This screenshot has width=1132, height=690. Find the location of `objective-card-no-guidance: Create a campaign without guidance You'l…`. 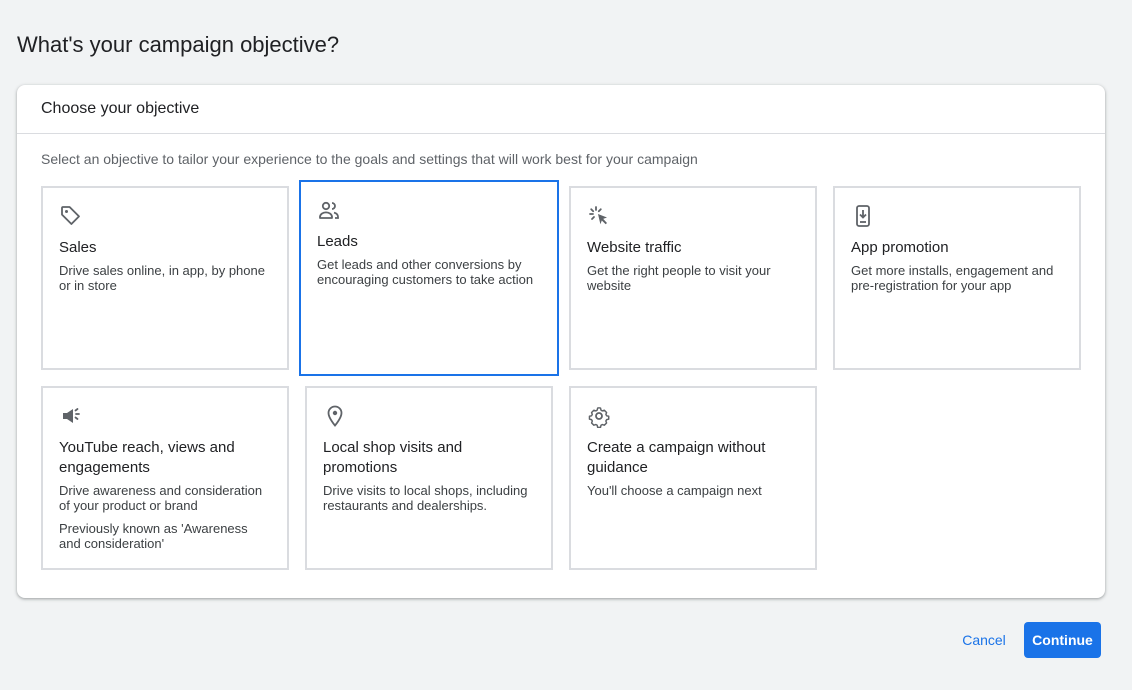

objective-card-no-guidance: Create a campaign without guidance You'l… is located at coordinates (693, 478).